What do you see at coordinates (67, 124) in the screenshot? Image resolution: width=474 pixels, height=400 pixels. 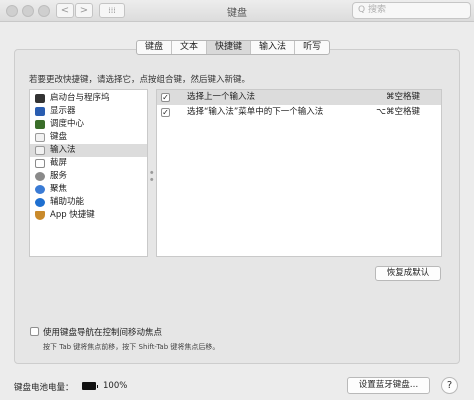 I see `category-label: 调度中心` at bounding box center [67, 124].